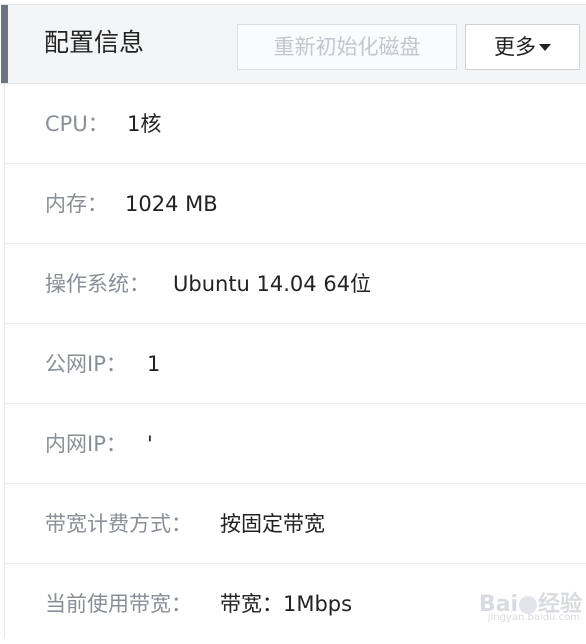 This screenshot has width=586, height=644. I want to click on more-dropdown-button: 更多, so click(522, 47).